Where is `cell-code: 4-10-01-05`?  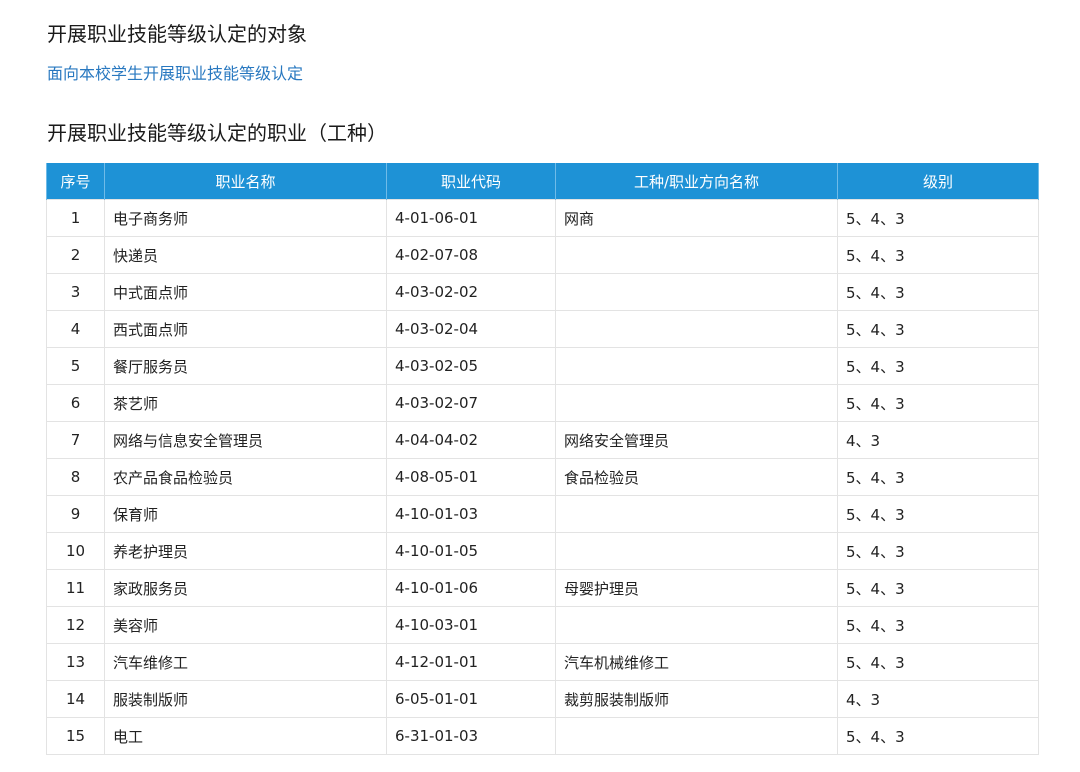
cell-code: 4-10-01-05 is located at coordinates (471, 551).